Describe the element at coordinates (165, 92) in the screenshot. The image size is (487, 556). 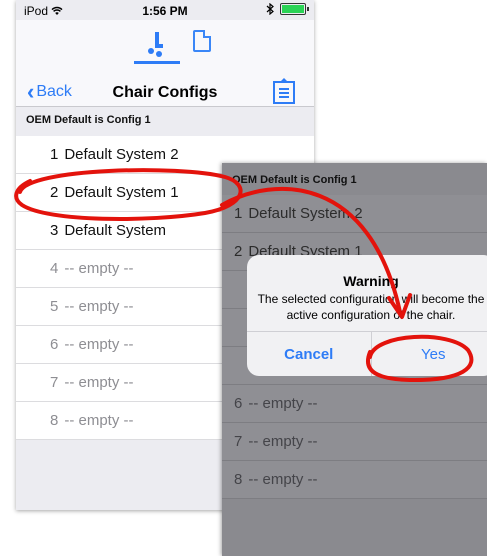
I see `page-title: Chair Configs` at that location.